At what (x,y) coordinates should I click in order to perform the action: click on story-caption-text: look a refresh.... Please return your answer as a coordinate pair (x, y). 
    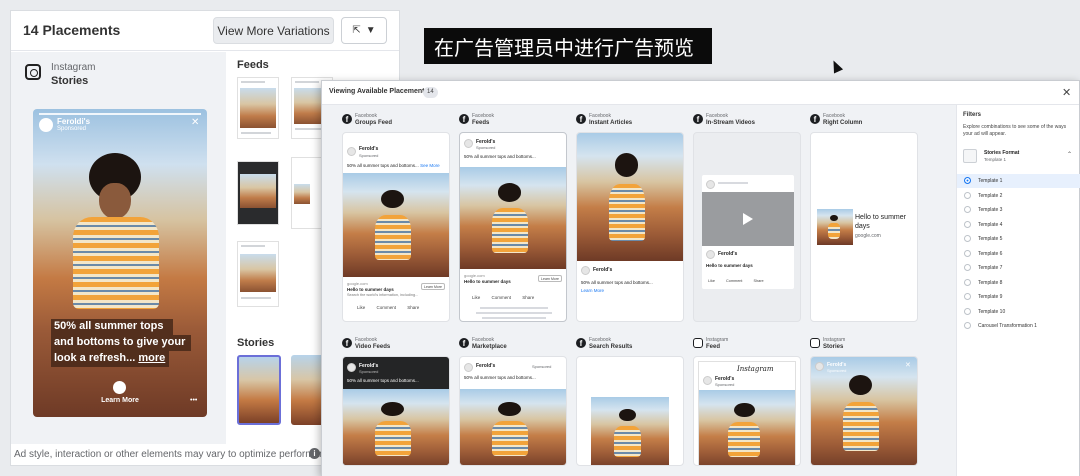
    Looking at the image, I should click on (96, 358).